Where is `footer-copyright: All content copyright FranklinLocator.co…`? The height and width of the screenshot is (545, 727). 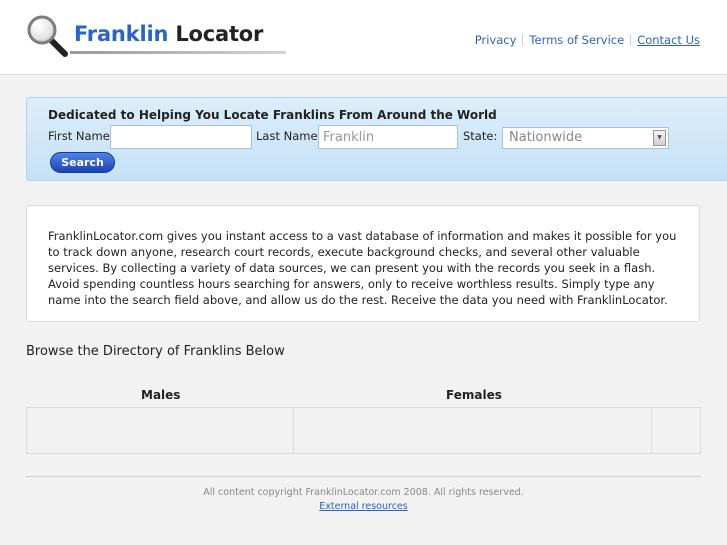 footer-copyright: All content copyright FranklinLocator.co… is located at coordinates (363, 492).